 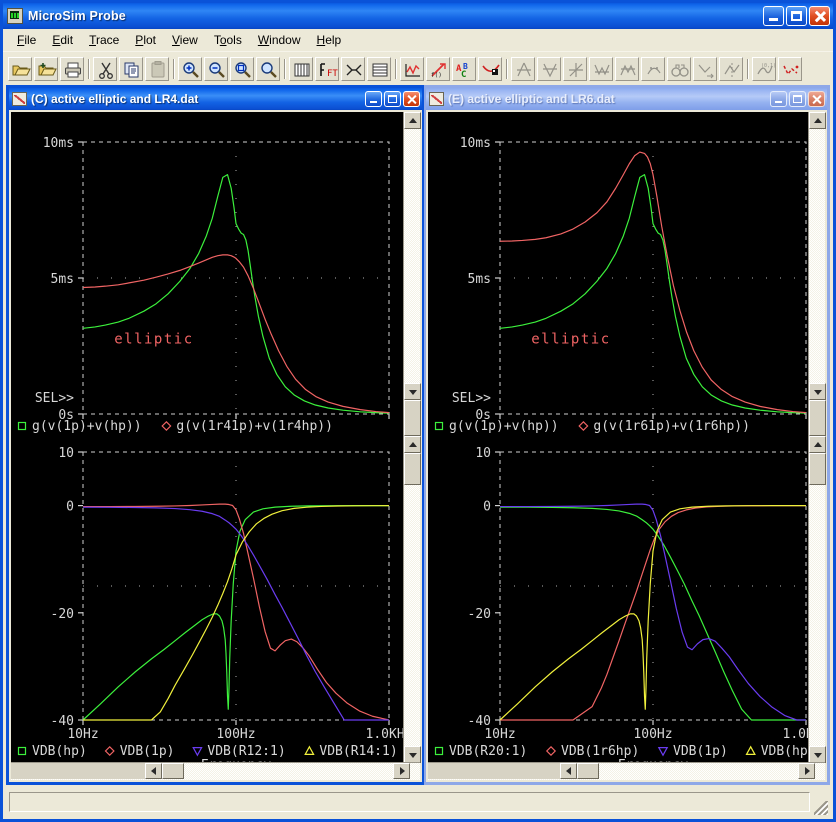 I want to click on cursor-next-icon, so click(x=705, y=68).